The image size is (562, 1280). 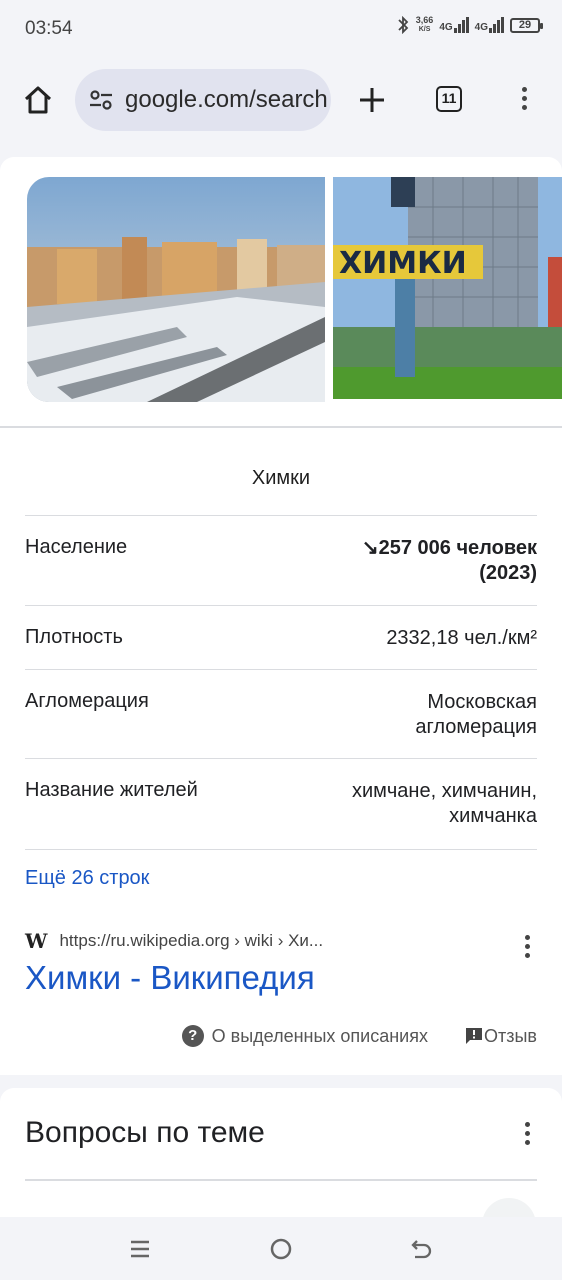 I want to click on more-rows-link: Ещё 26 строк, so click(x=87, y=878).